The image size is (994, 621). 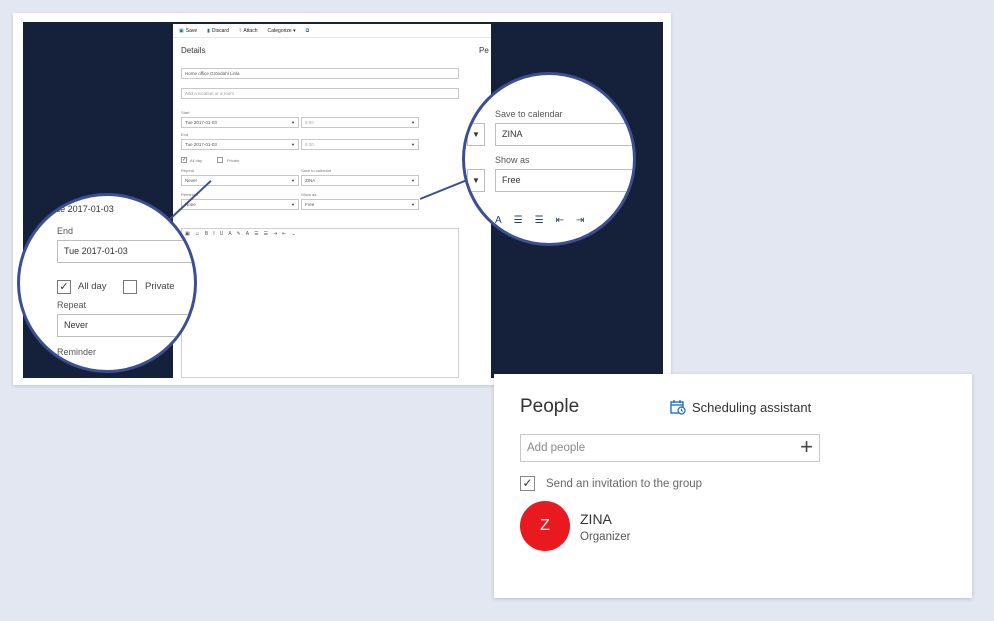 I want to click on zoom-show-as-field: Free, so click(x=564, y=180).